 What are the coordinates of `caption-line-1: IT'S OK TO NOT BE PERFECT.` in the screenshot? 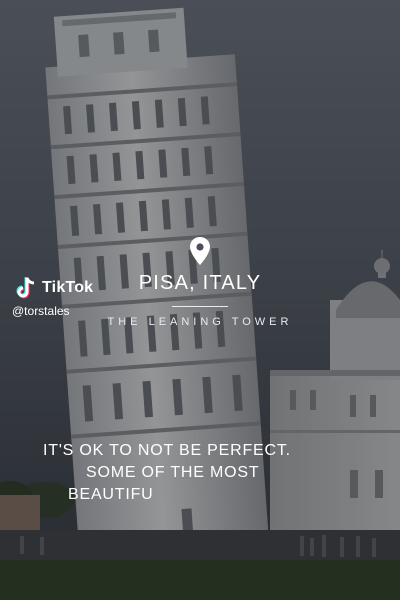 It's located at (167, 450).